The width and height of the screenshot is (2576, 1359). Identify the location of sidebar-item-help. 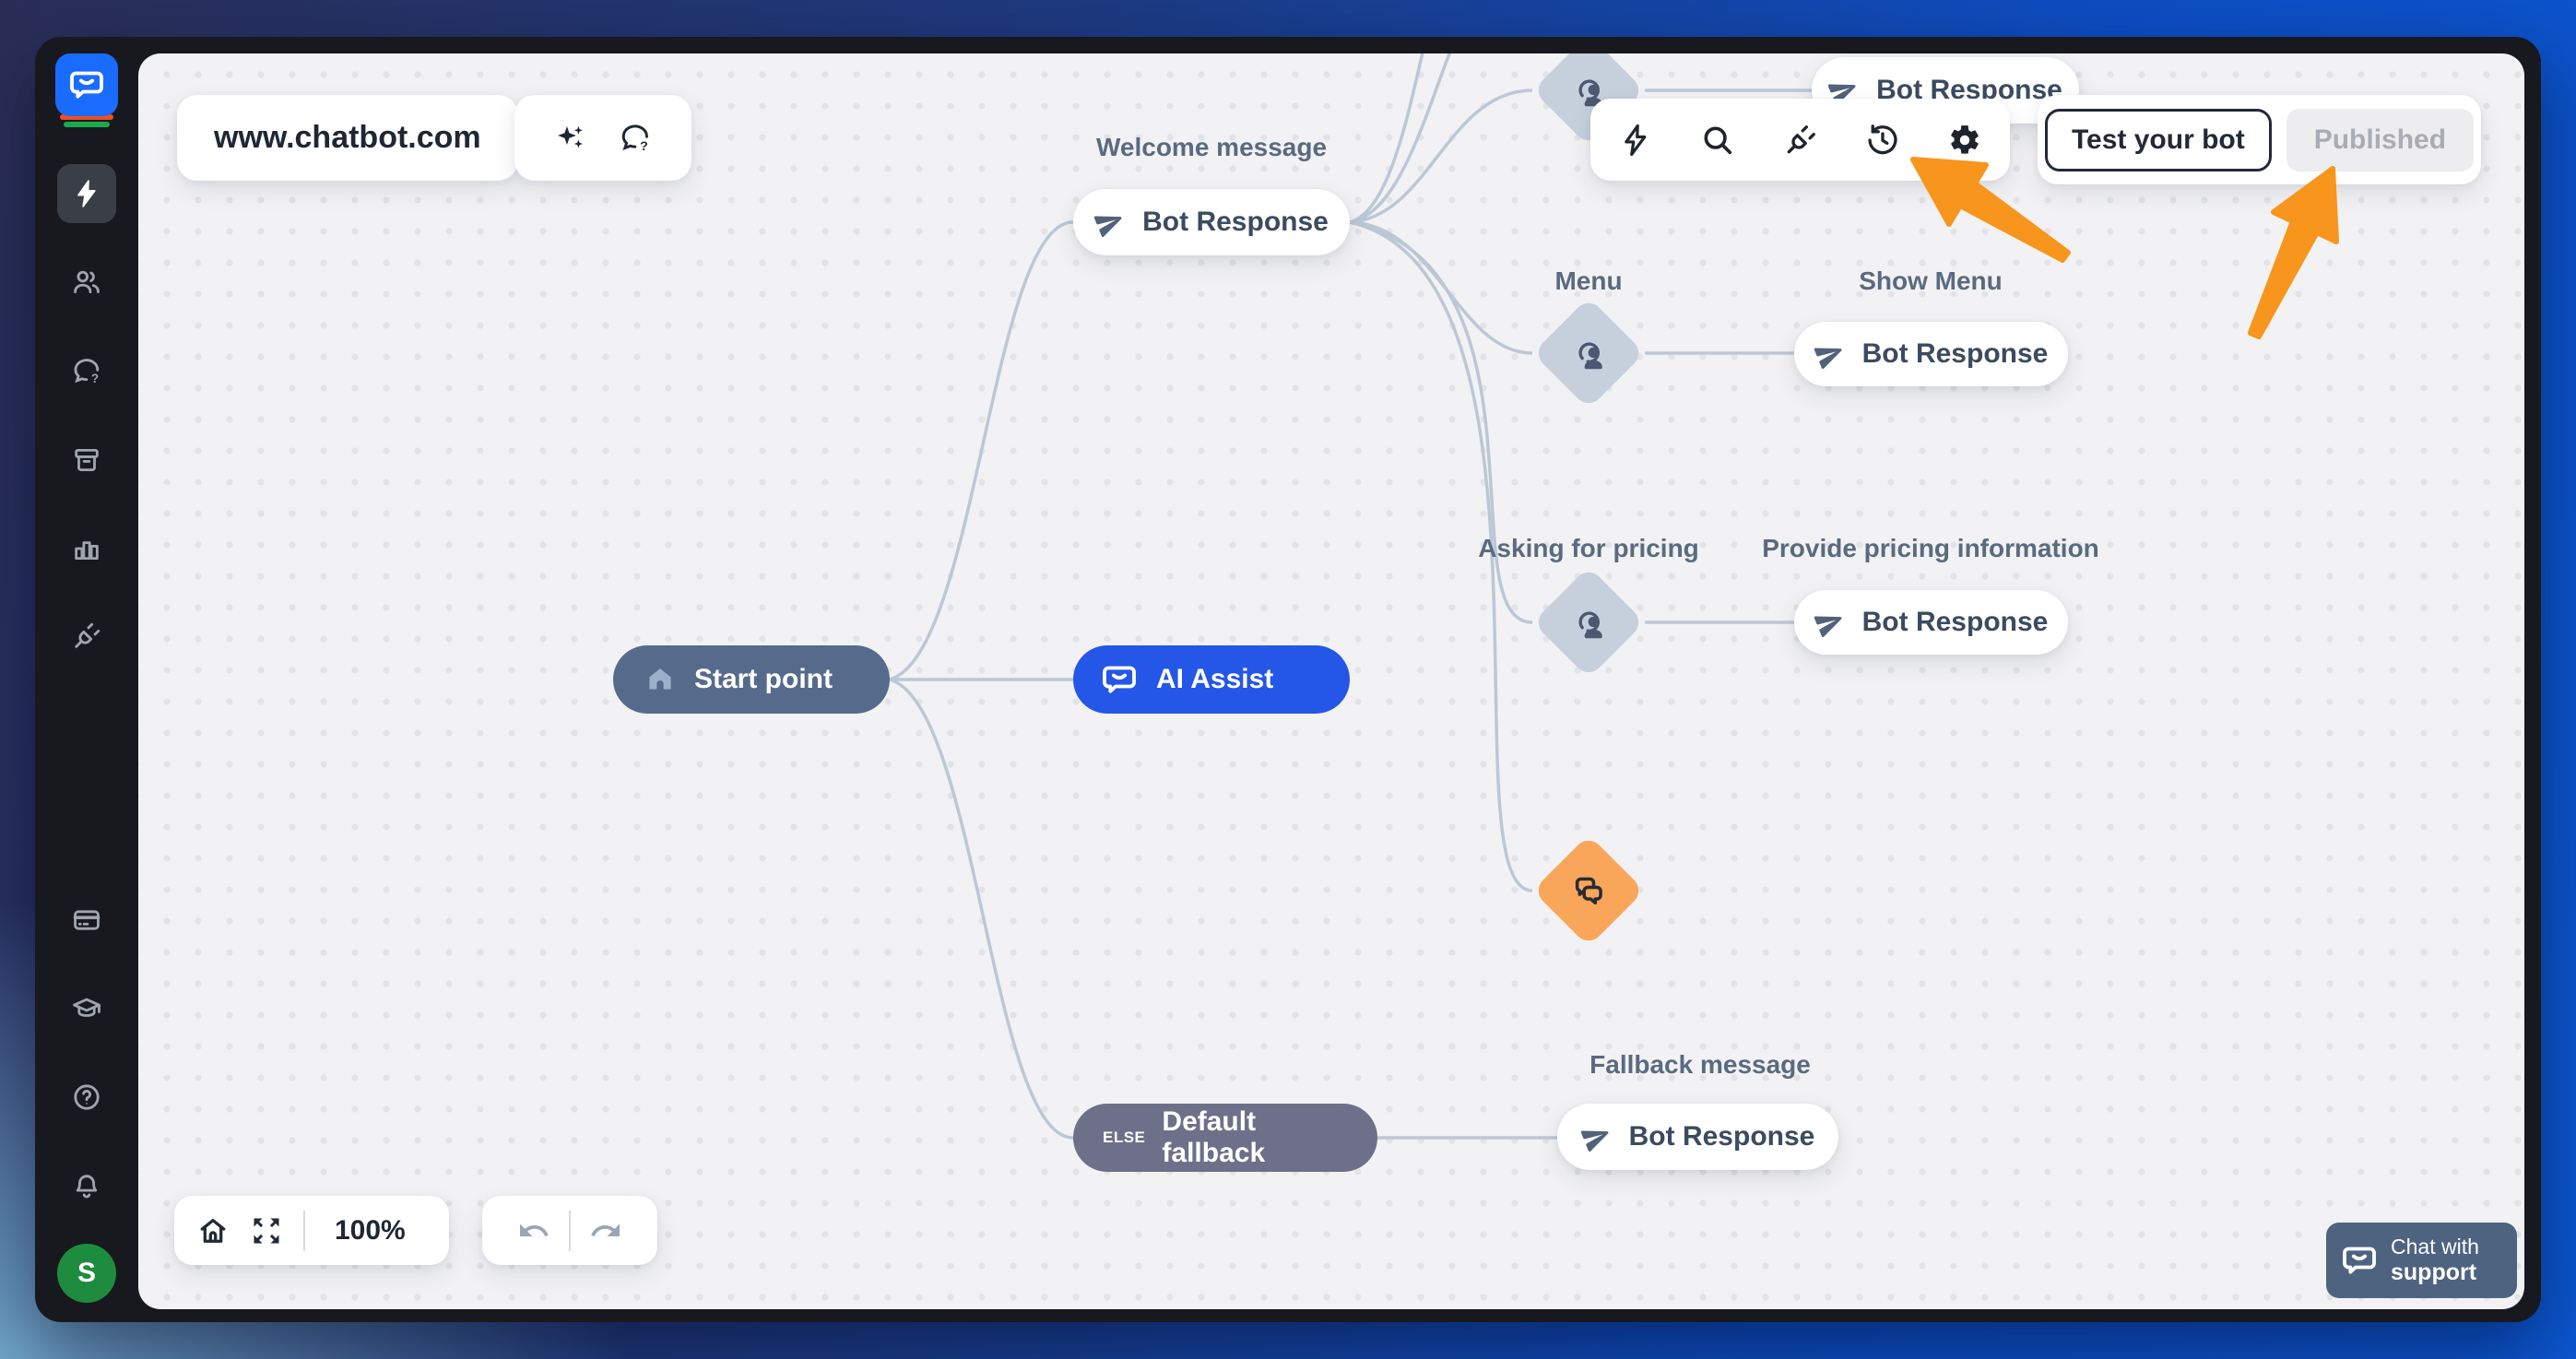
(86, 1097).